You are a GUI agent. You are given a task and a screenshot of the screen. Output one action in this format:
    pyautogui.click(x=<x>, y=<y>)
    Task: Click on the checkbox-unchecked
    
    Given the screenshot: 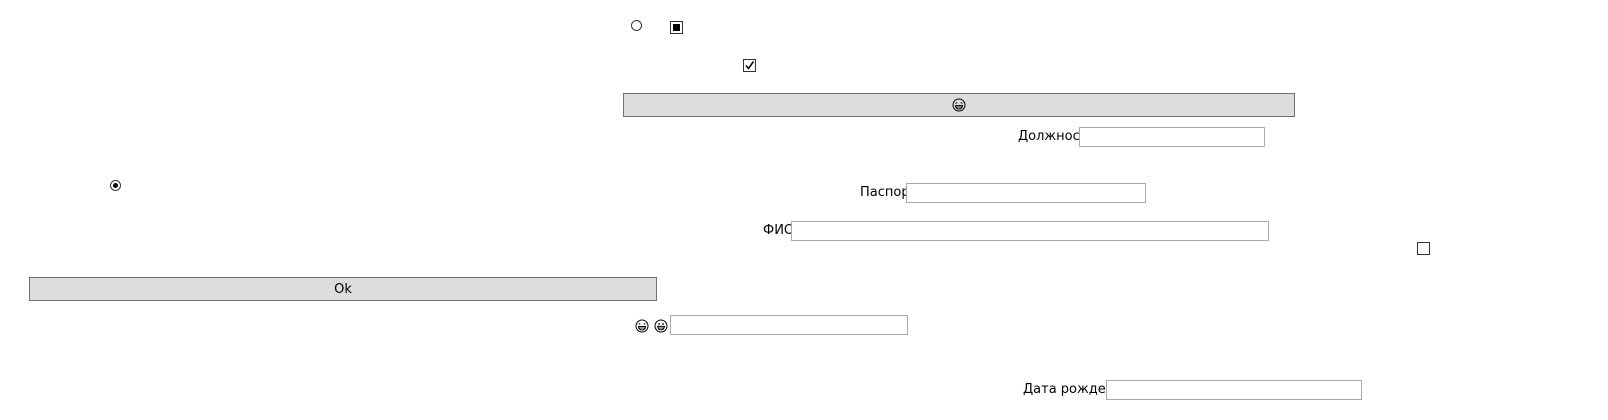 What is the action you would take?
    pyautogui.click(x=1423, y=248)
    